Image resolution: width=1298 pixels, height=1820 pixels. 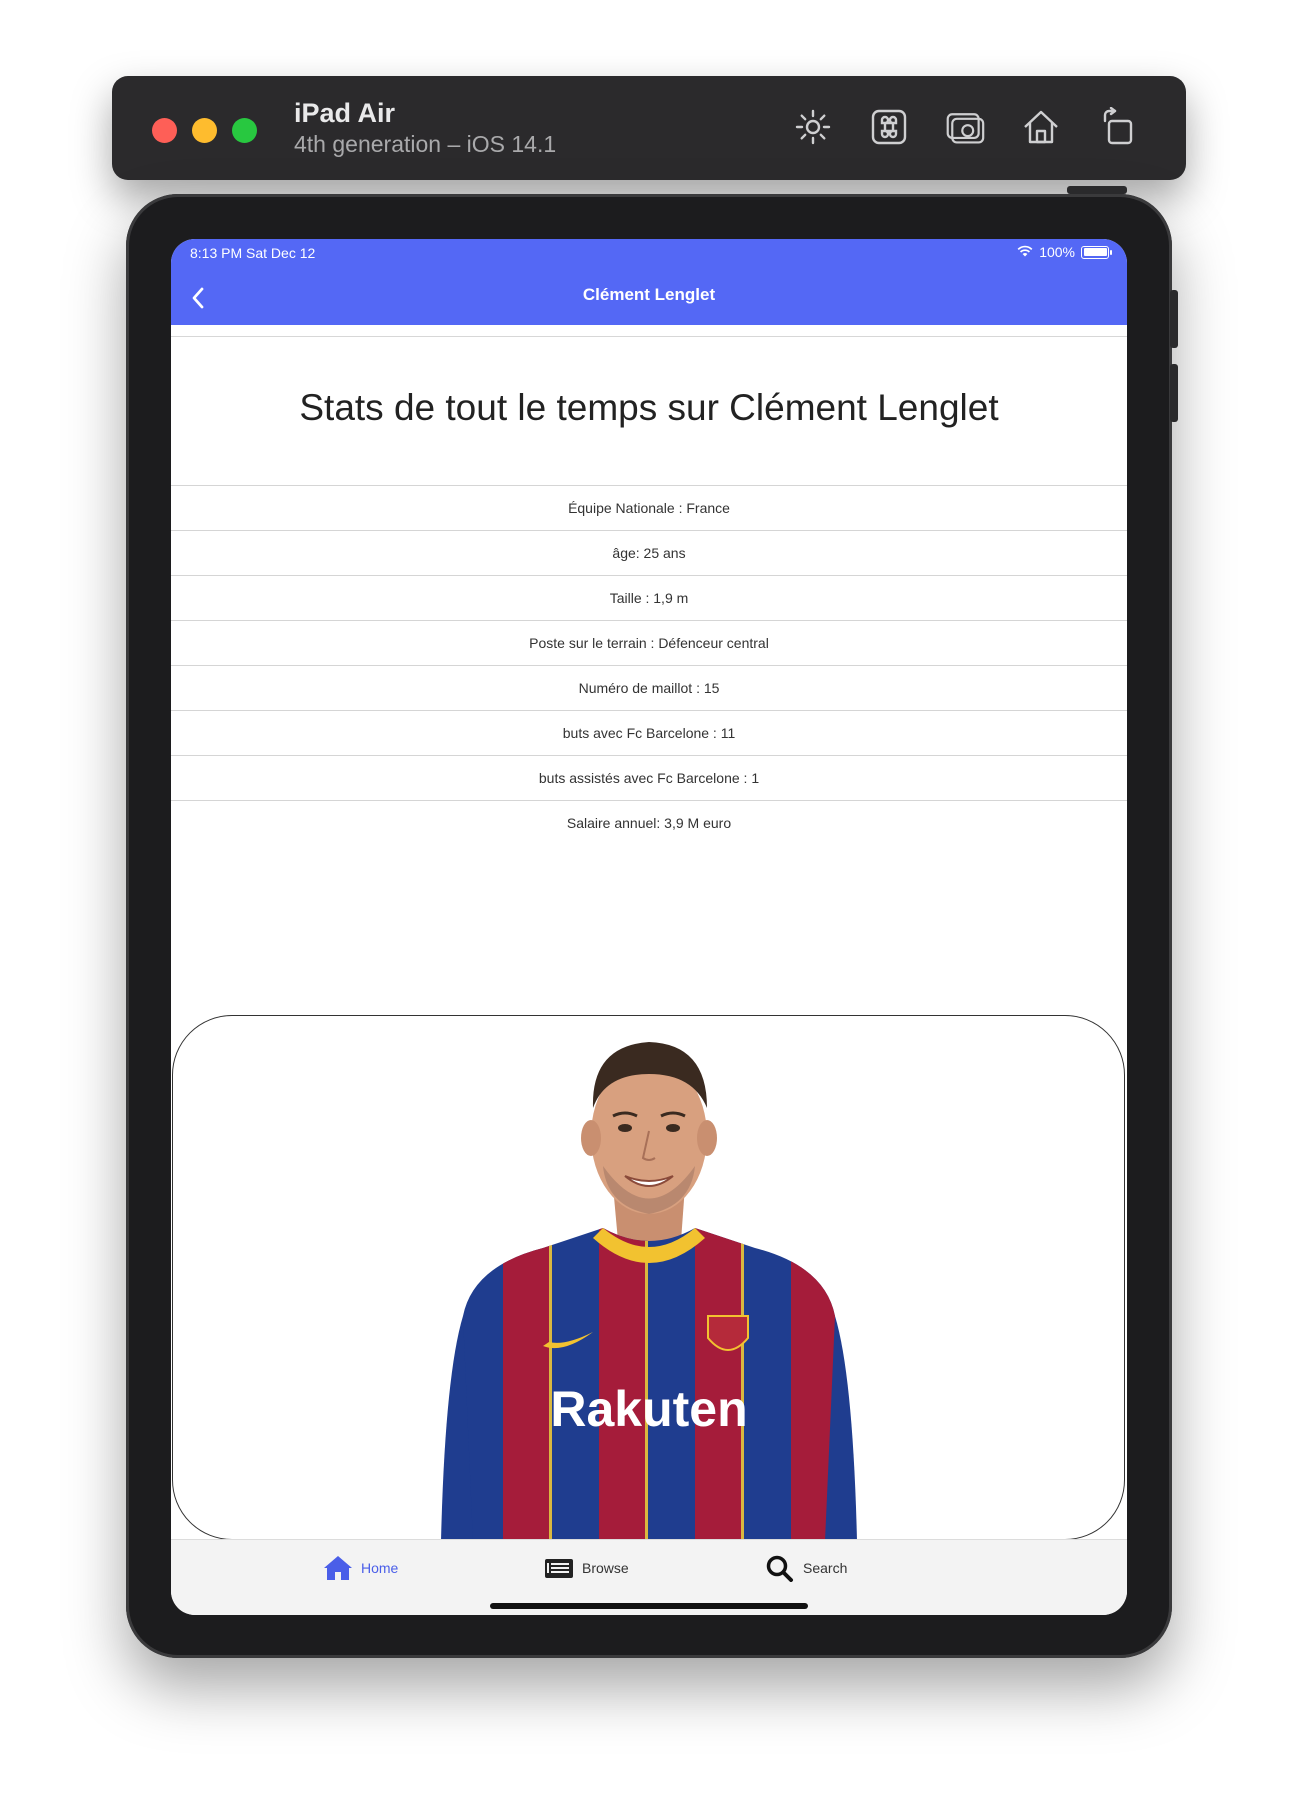 What do you see at coordinates (649, 336) in the screenshot?
I see `divider` at bounding box center [649, 336].